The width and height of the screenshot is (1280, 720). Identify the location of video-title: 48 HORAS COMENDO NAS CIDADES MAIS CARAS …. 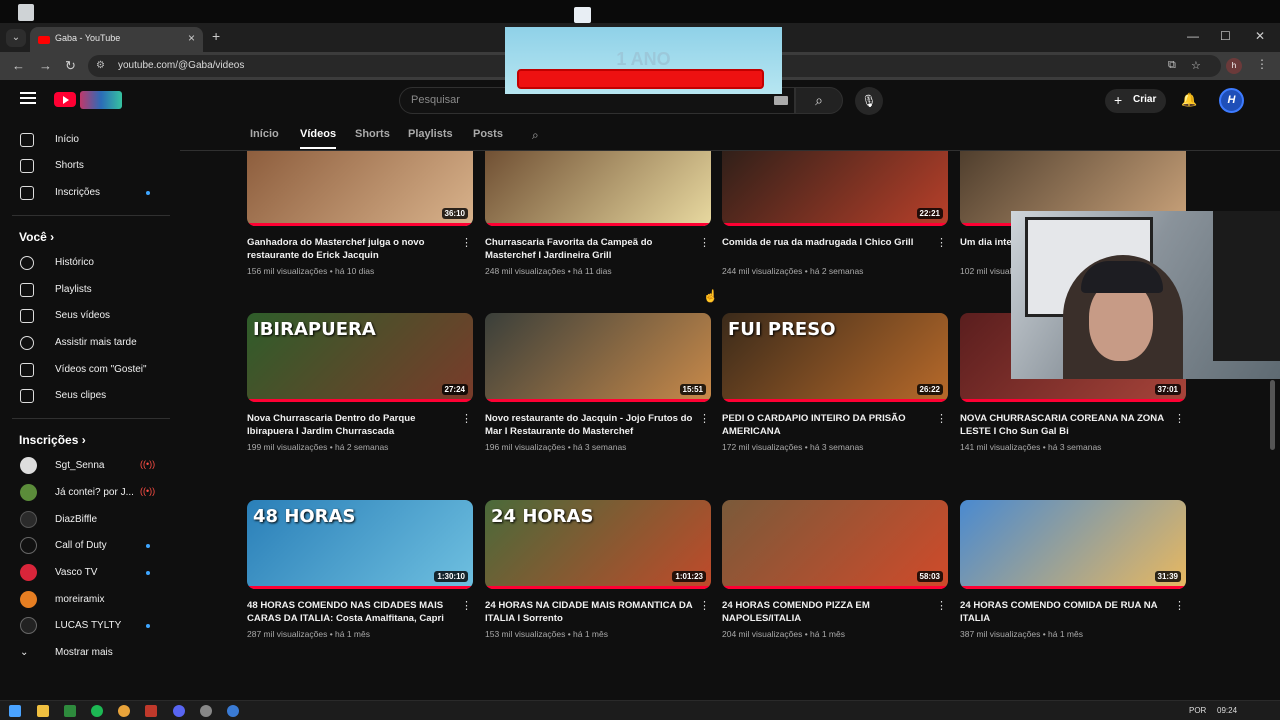
(353, 612).